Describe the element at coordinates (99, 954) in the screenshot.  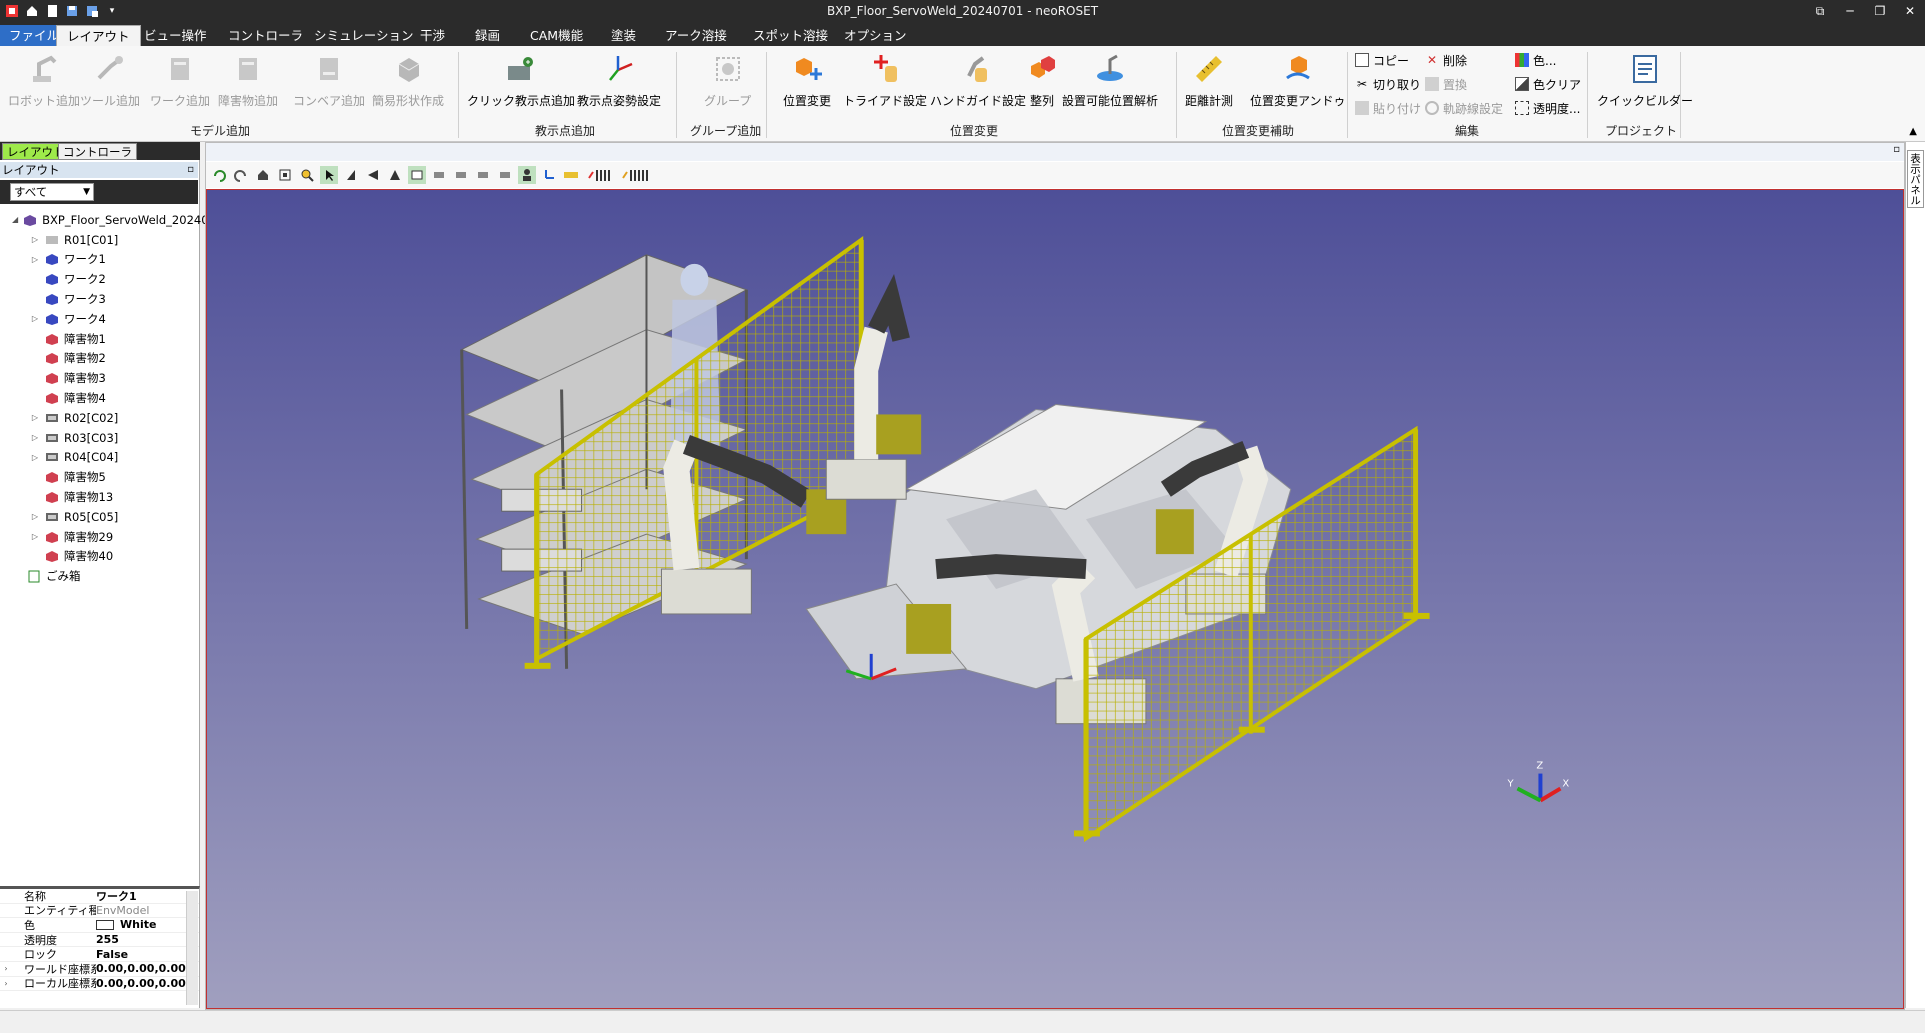
I see `property-row: ロック False` at that location.